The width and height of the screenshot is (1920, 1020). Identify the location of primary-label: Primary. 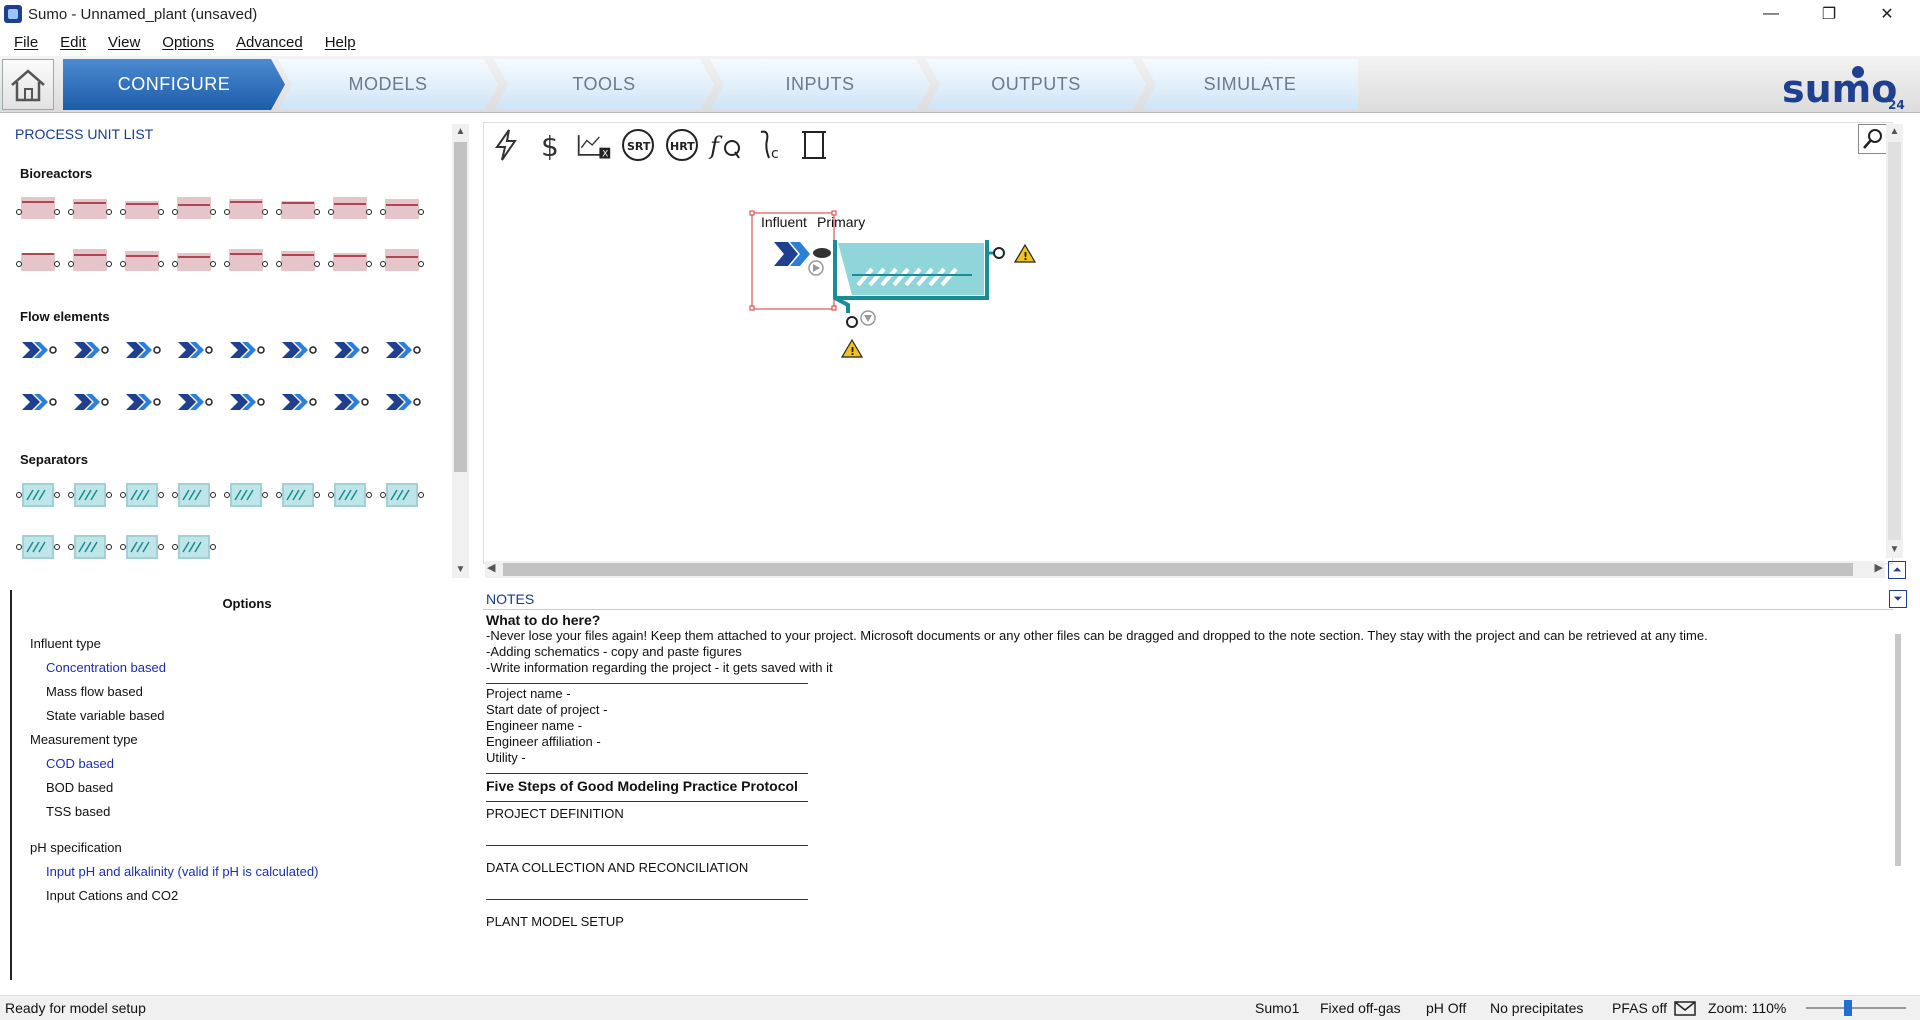
(841, 222).